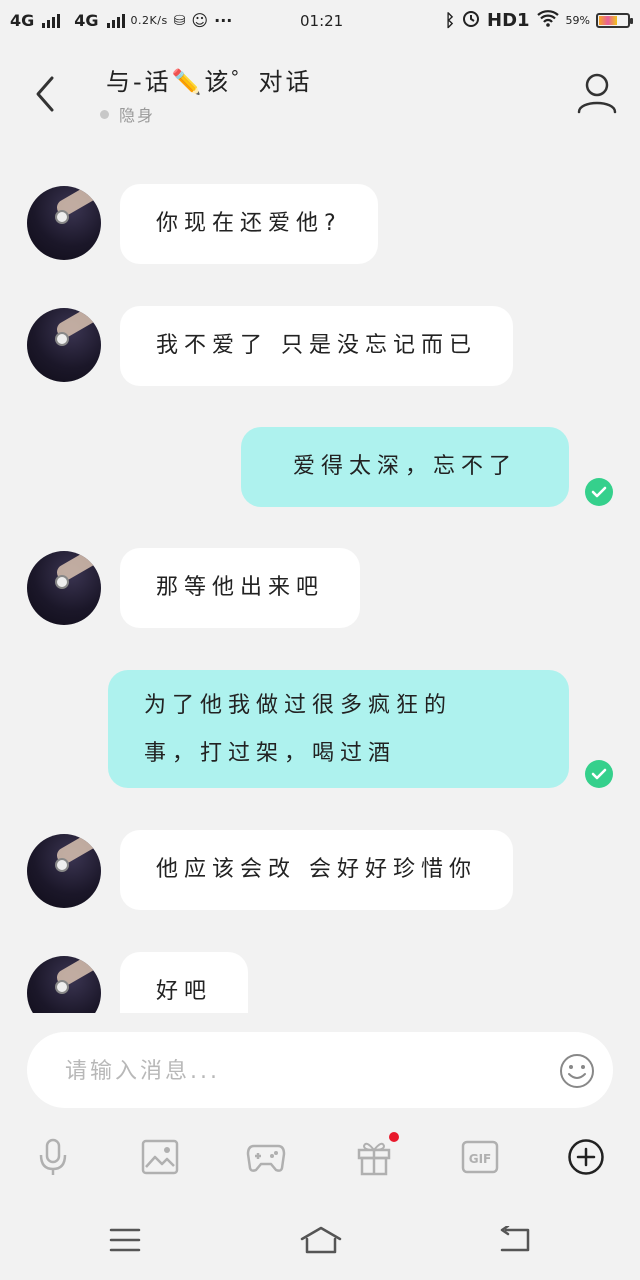  I want to click on battery-fill, so click(608, 20).